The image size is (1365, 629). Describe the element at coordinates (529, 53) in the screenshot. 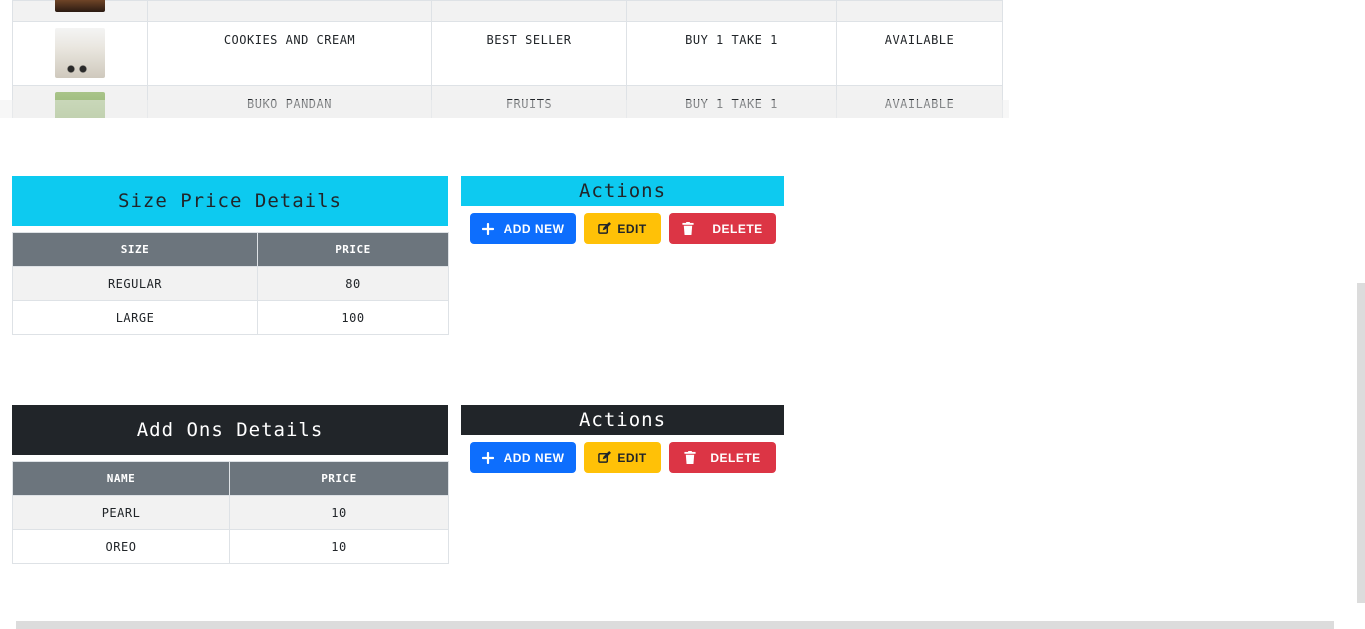

I see `product-category: BEST SELLER` at that location.